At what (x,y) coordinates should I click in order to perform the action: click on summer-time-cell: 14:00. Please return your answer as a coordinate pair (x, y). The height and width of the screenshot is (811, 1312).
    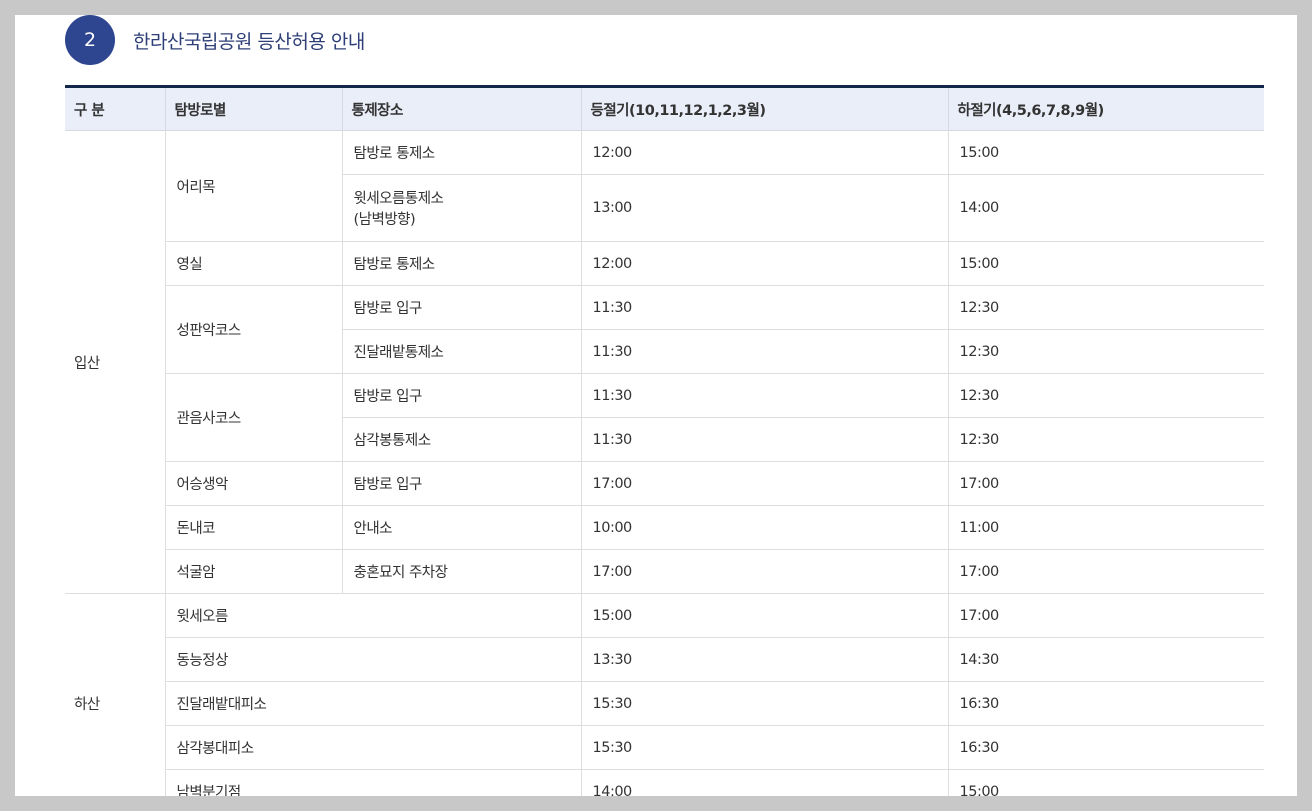
    Looking at the image, I should click on (1105, 208).